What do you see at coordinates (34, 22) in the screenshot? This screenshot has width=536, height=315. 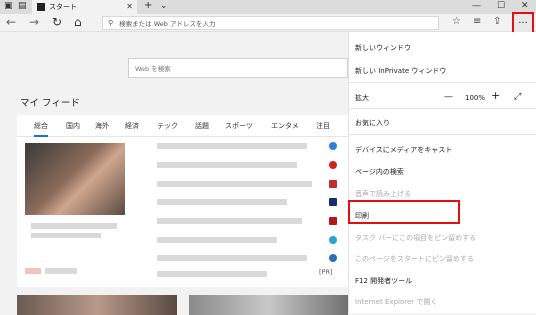 I see `forward-icon: →` at bounding box center [34, 22].